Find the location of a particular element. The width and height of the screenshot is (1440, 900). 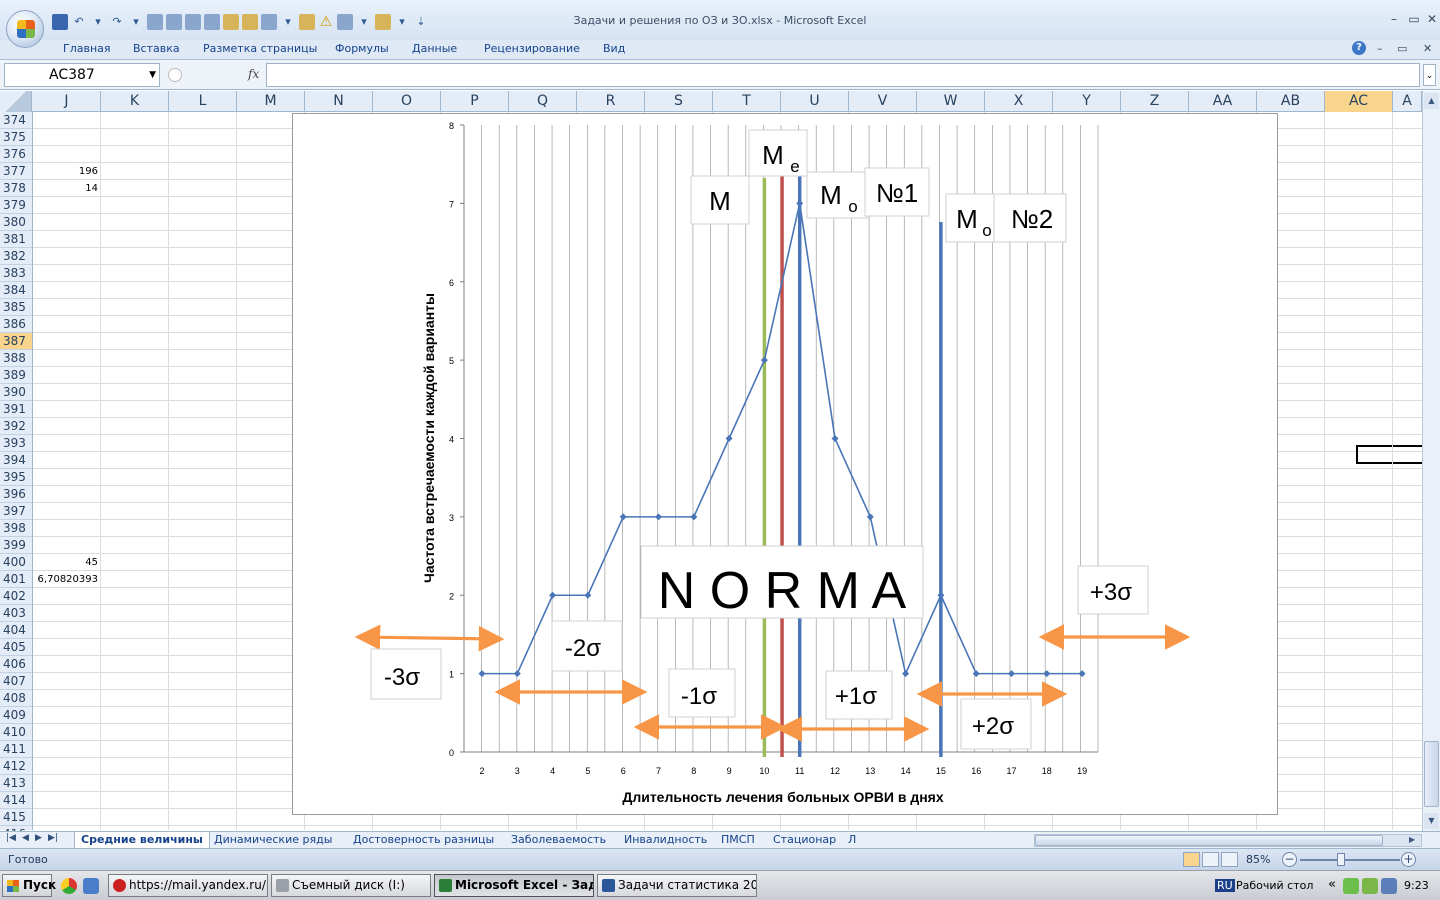

page-layout-view-icon is located at coordinates (1210, 859).